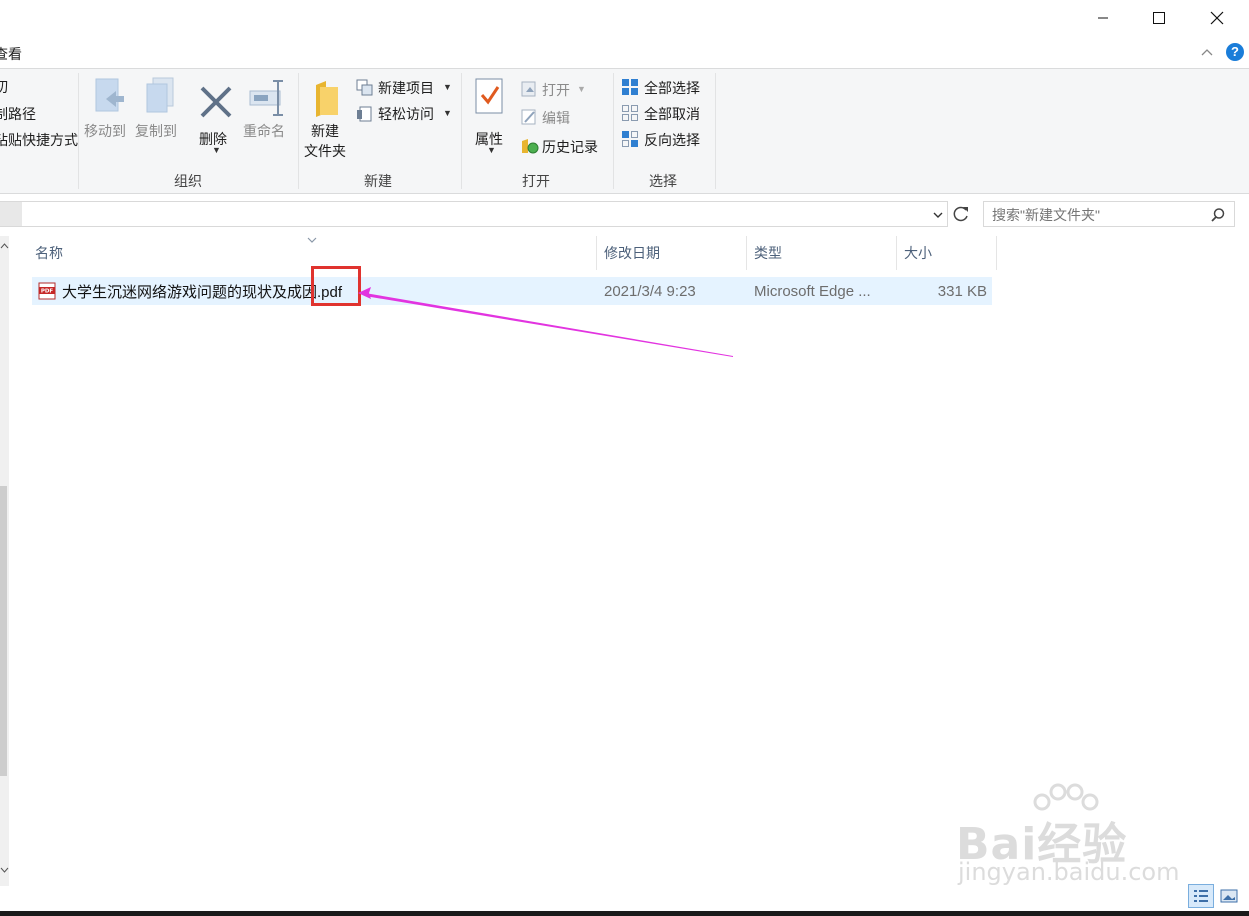 Image resolution: width=1249 pixels, height=916 pixels. What do you see at coordinates (264, 131) in the screenshot?
I see `rename-label: 重命名` at bounding box center [264, 131].